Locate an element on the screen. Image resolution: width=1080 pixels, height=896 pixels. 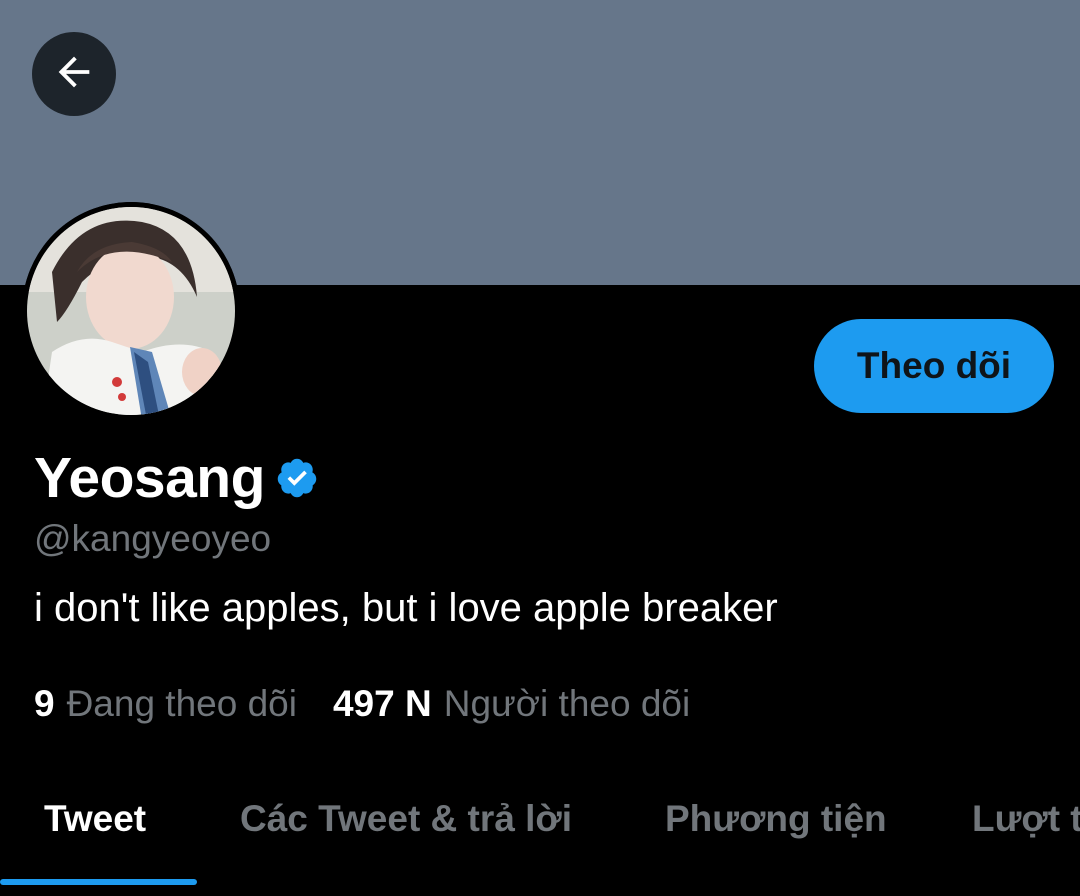
display-name: Yeosang is located at coordinates (149, 478).